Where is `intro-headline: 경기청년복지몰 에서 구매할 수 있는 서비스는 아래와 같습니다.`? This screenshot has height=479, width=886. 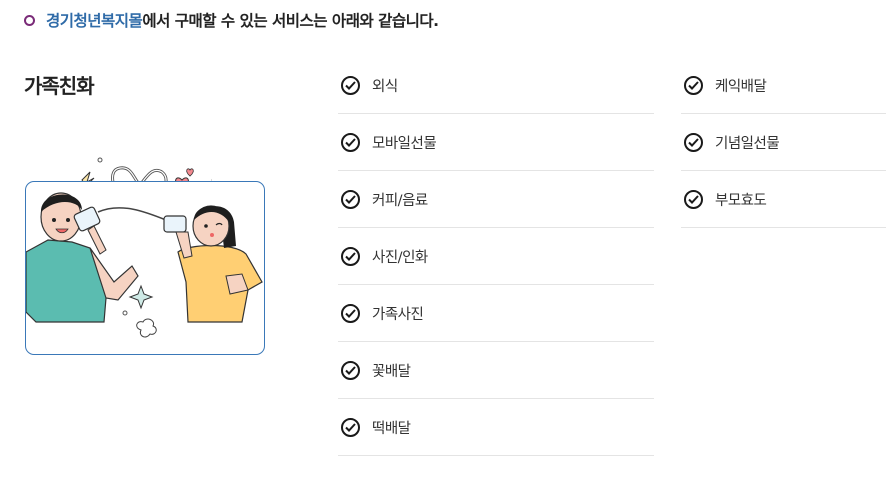
intro-headline: 경기청년복지몰 에서 구매할 수 있는 서비스는 아래와 같습니다. is located at coordinates (231, 20).